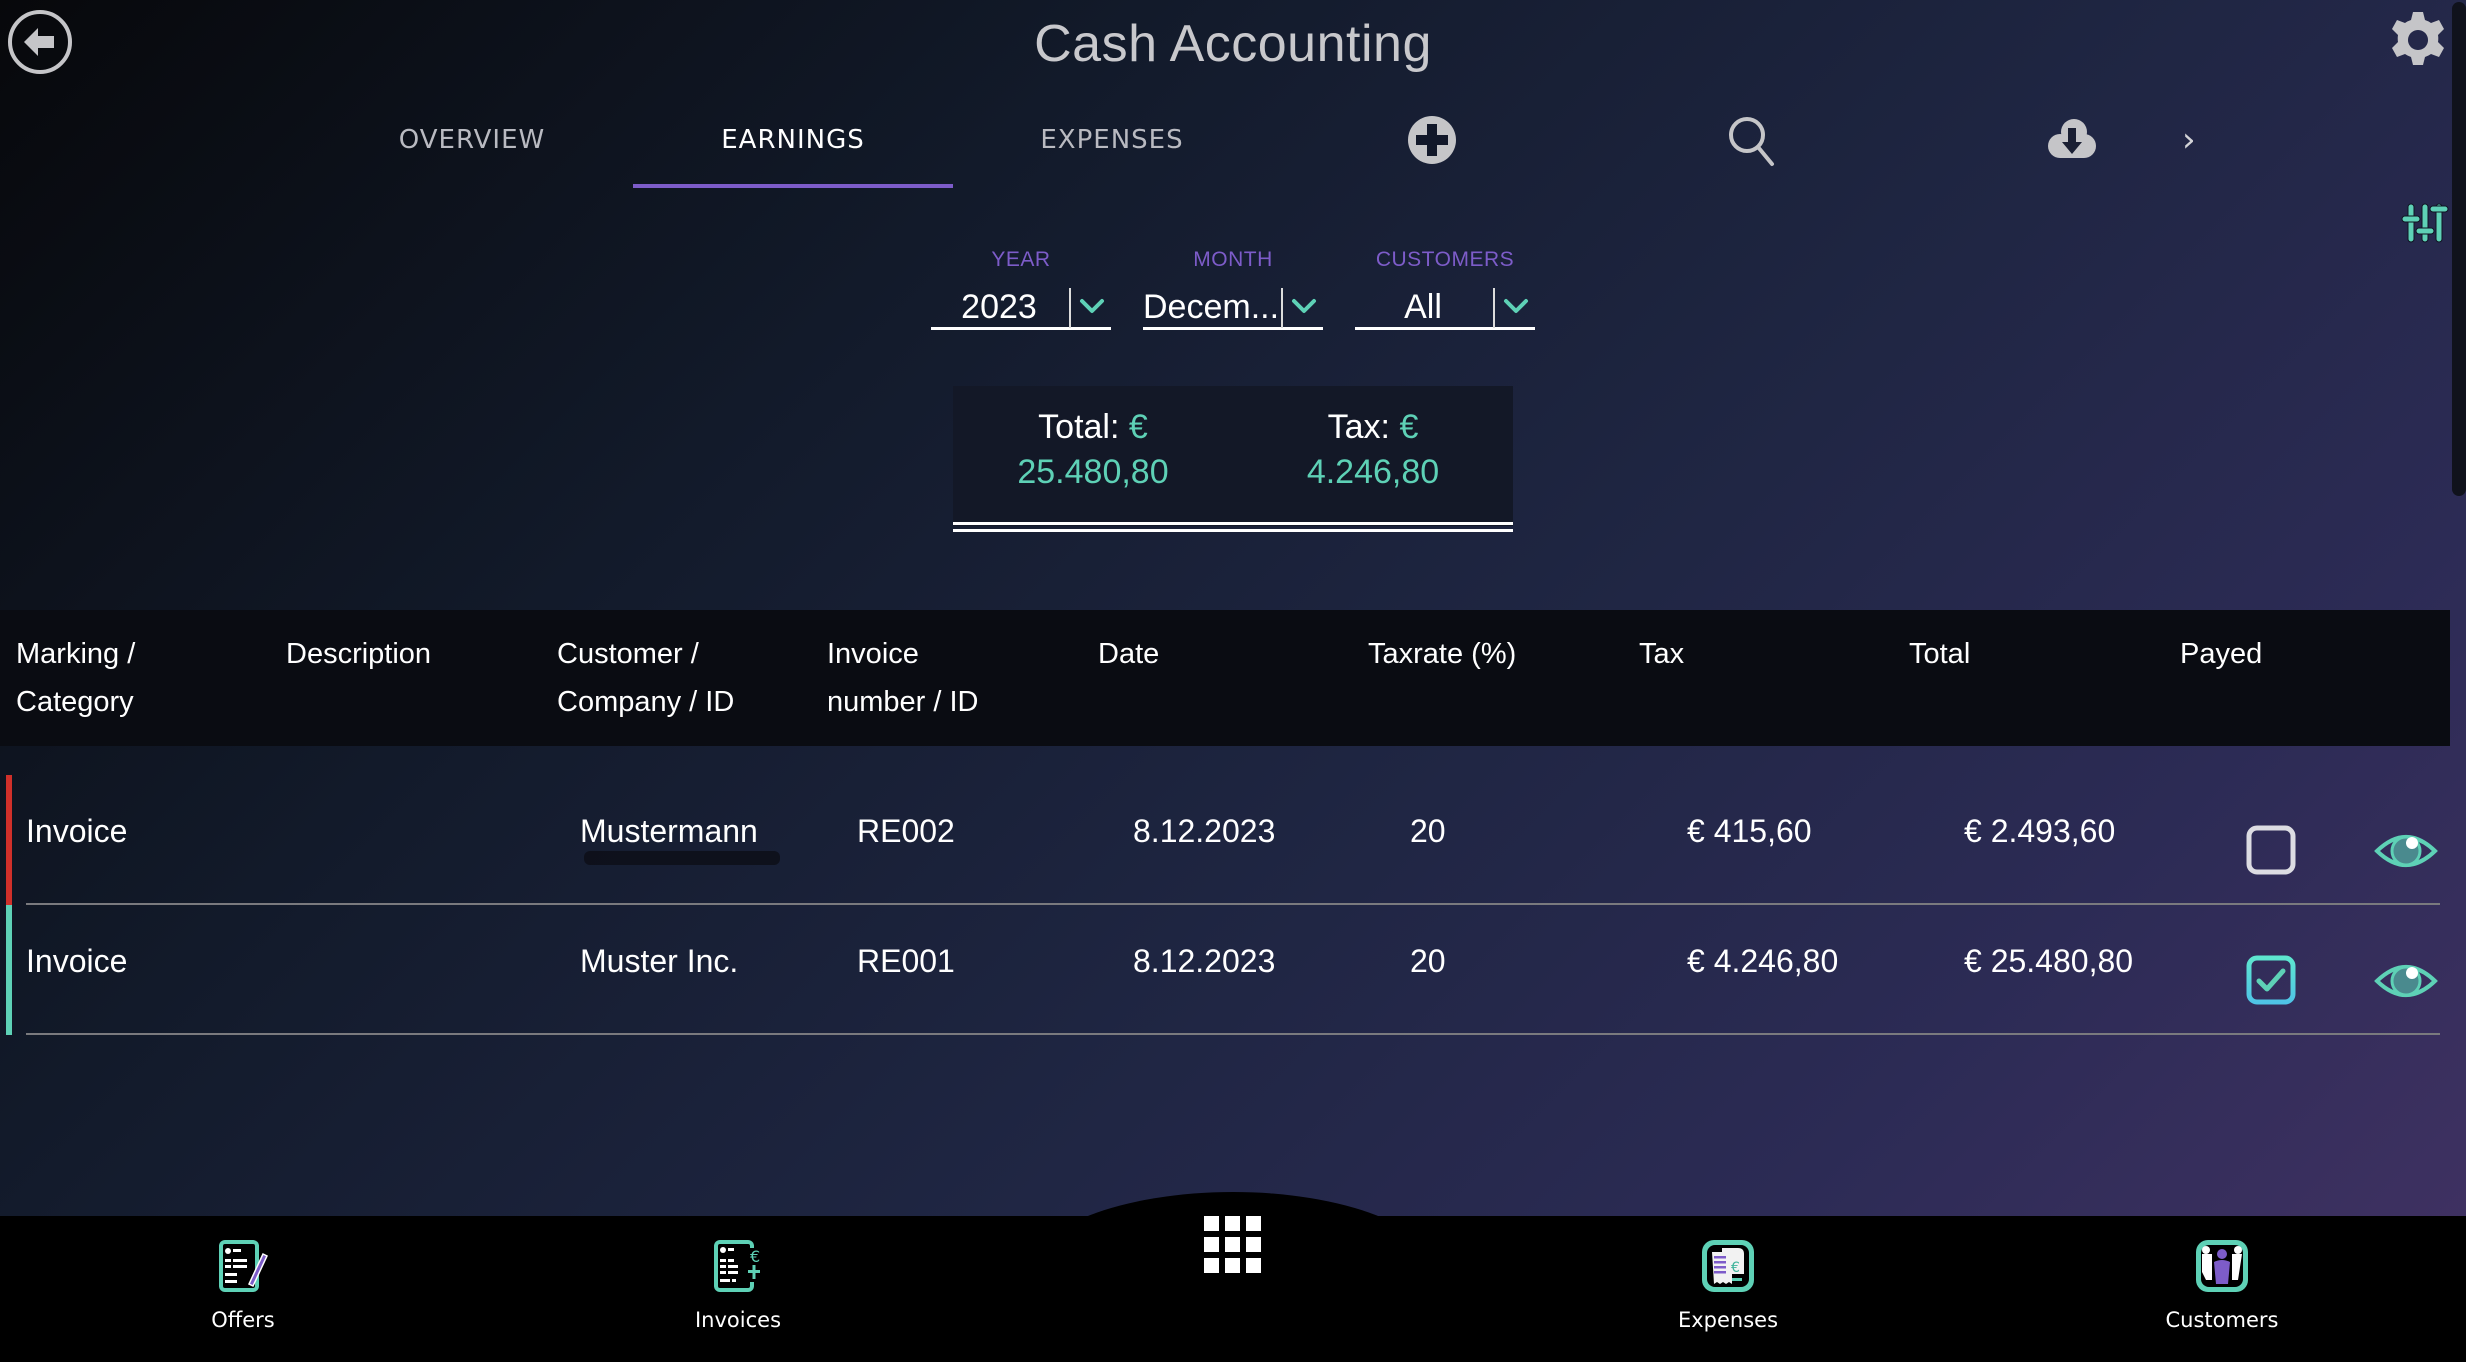 This screenshot has width=2466, height=1362. Describe the element at coordinates (2459, 249) in the screenshot. I see `scrollbar` at that location.